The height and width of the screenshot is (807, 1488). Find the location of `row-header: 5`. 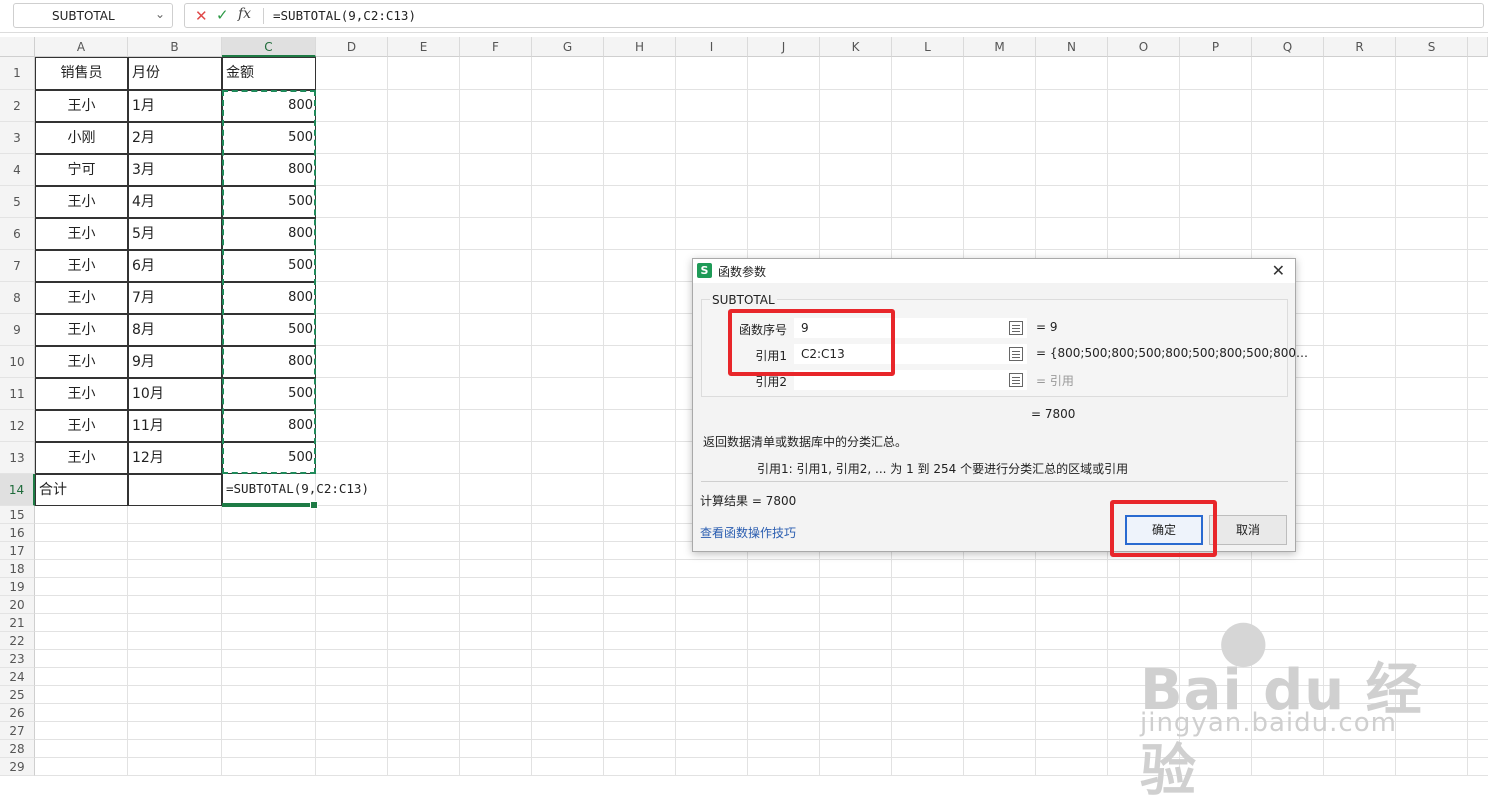

row-header: 5 is located at coordinates (17, 202).